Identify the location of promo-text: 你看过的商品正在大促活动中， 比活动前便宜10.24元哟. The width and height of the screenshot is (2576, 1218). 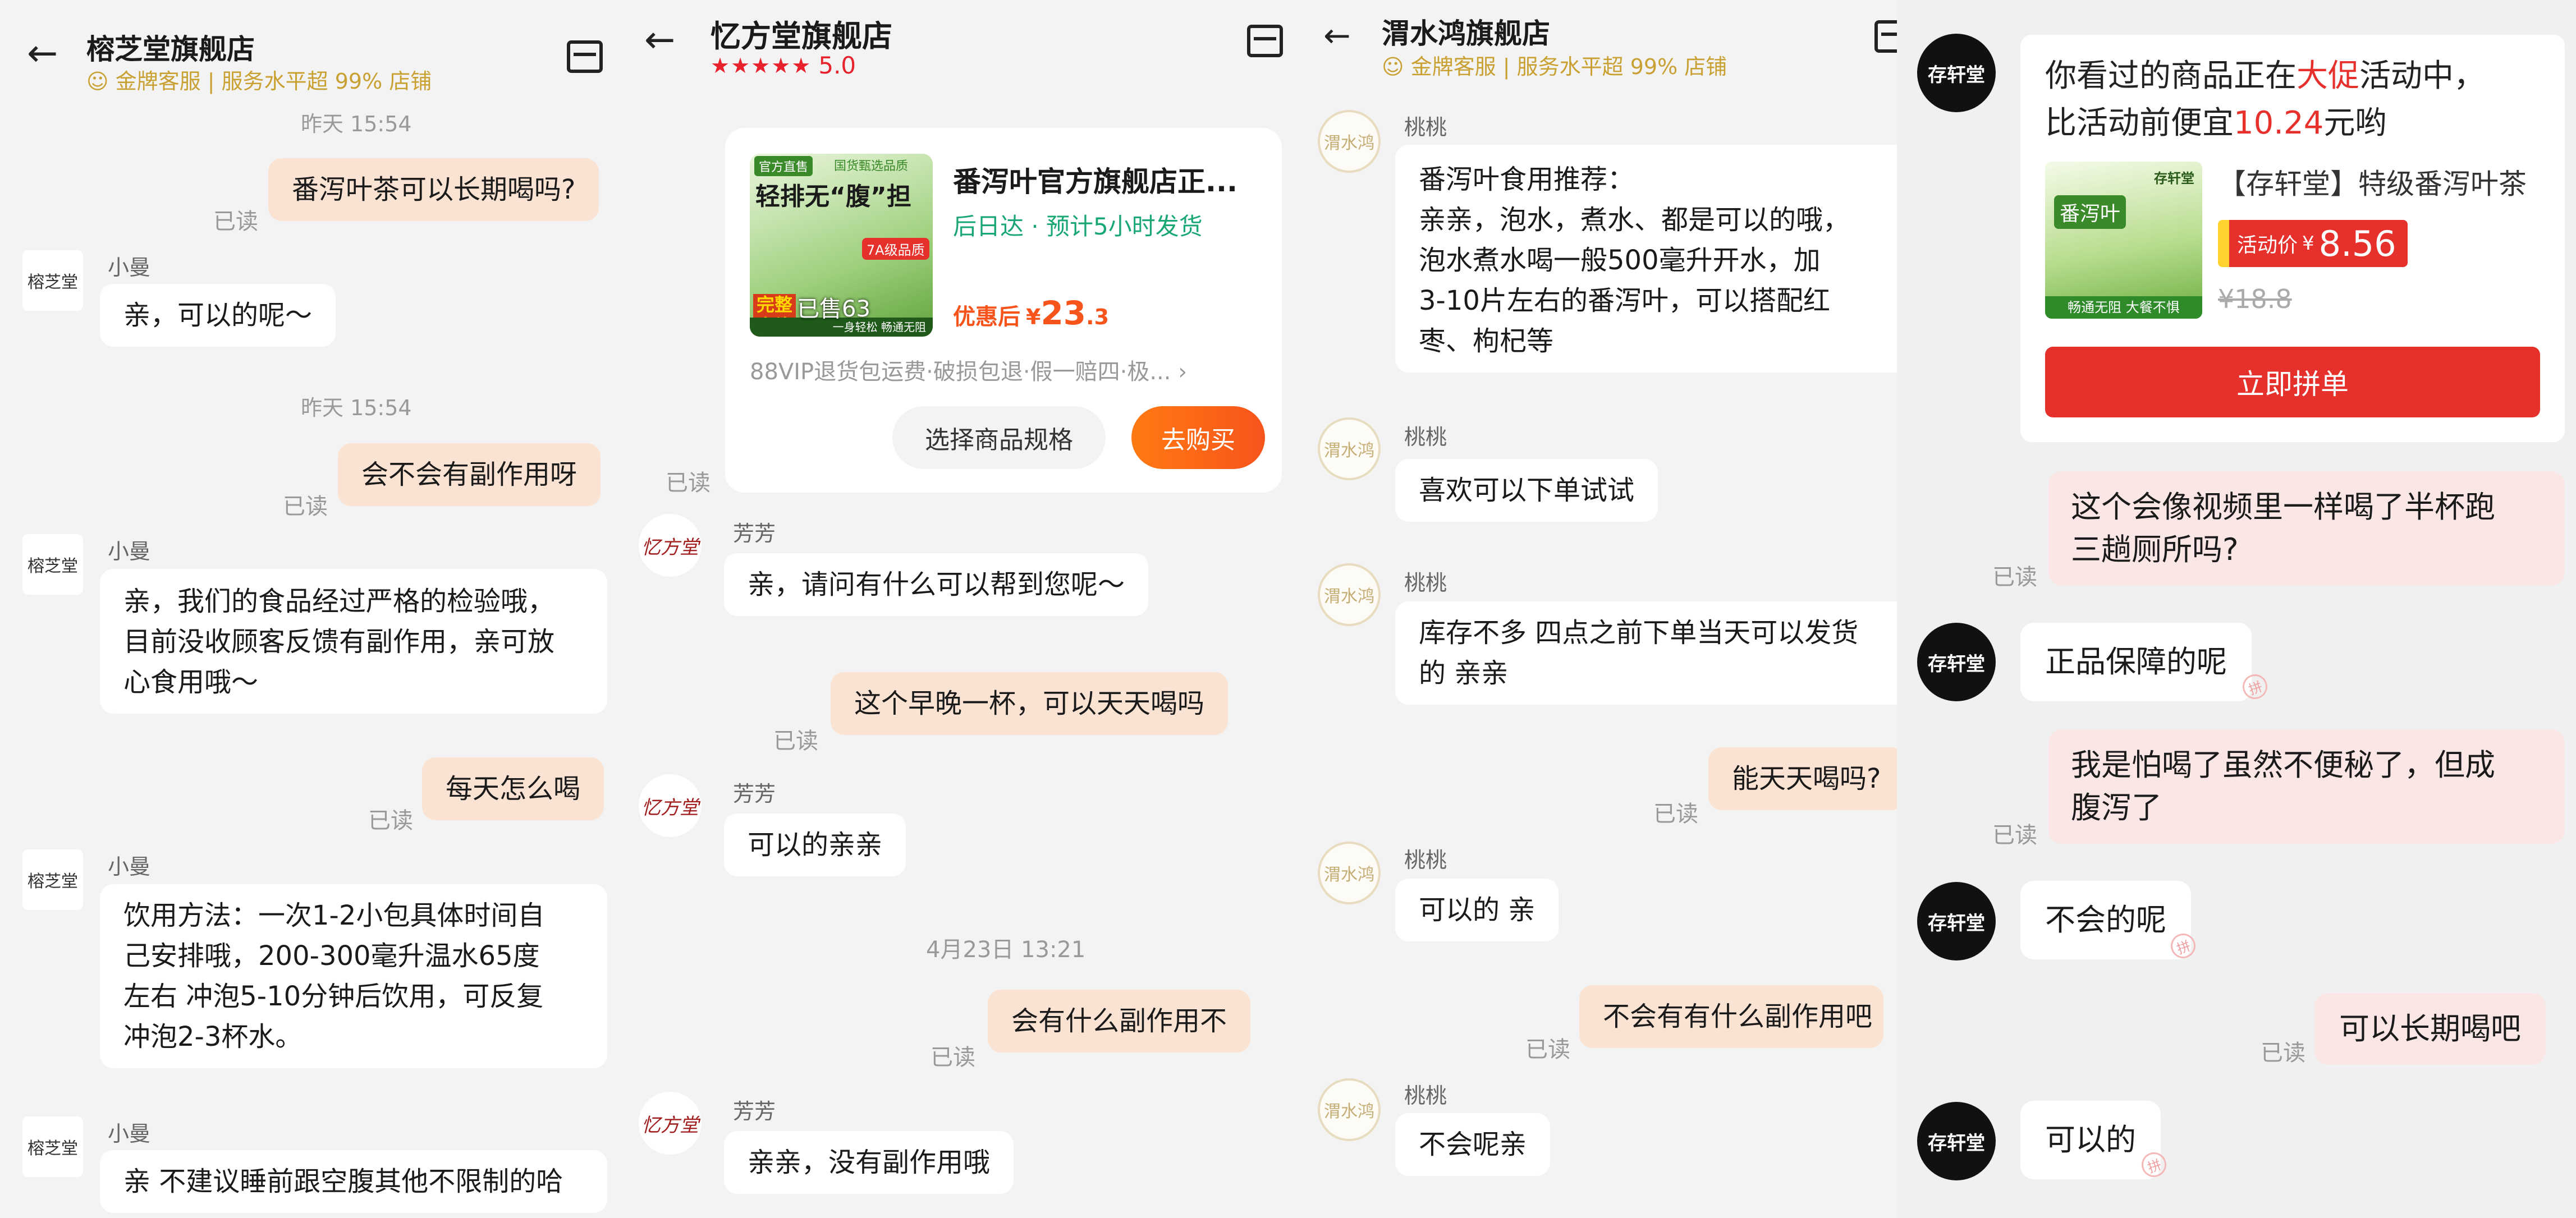
(2265, 100).